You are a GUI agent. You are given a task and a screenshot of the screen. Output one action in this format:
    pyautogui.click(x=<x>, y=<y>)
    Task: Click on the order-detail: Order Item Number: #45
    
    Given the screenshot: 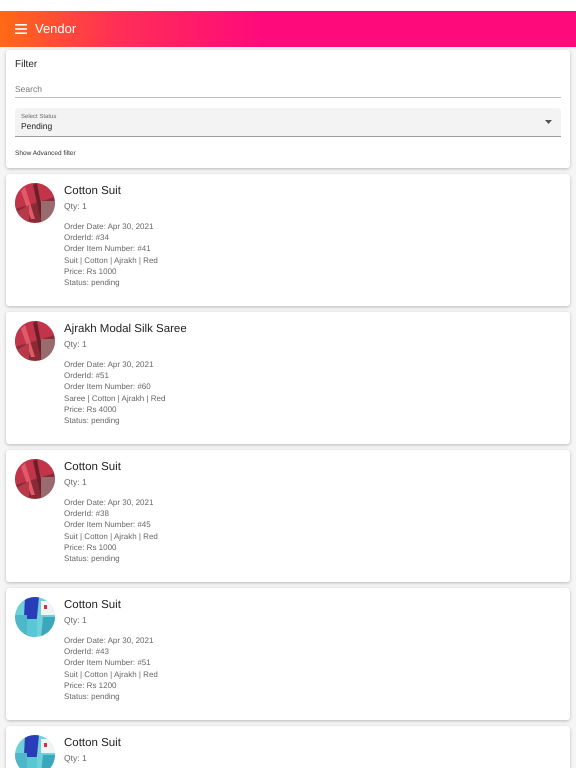 What is the action you would take?
    pyautogui.click(x=108, y=525)
    